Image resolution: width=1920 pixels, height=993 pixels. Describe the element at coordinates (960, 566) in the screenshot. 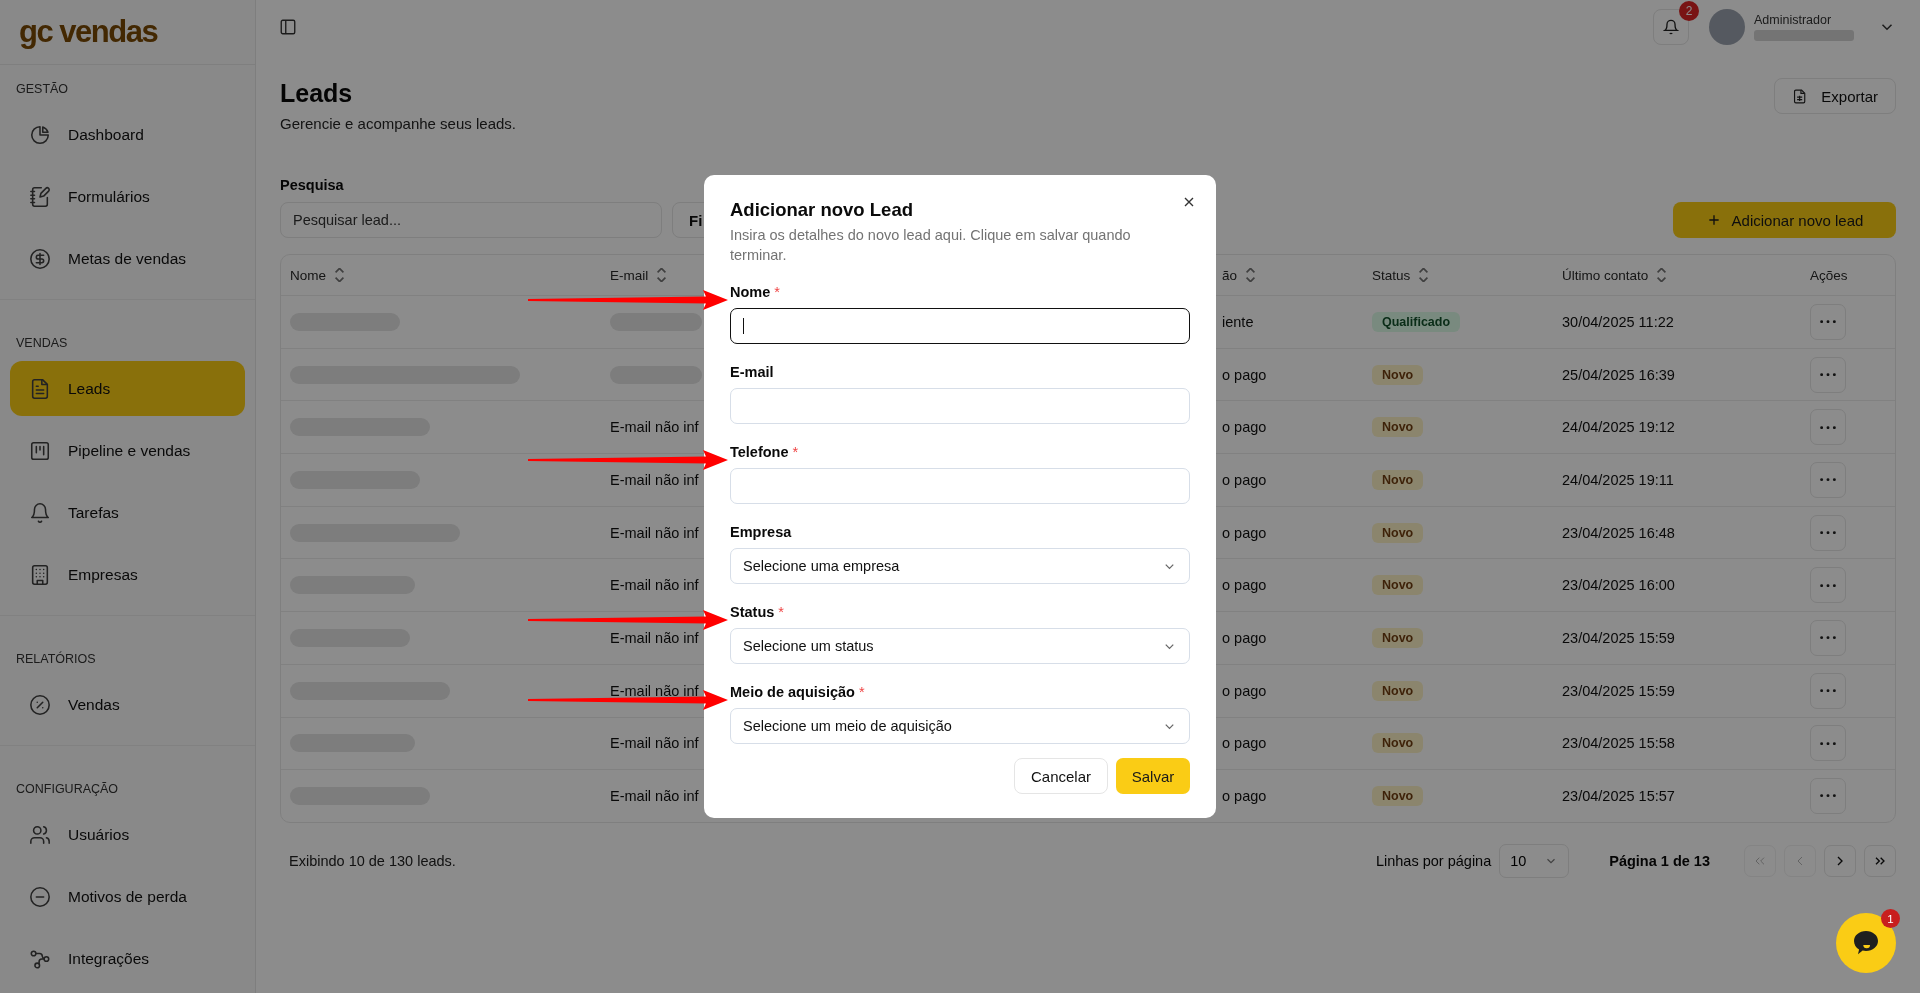

I see `select-field: Selecione uma empresa` at that location.